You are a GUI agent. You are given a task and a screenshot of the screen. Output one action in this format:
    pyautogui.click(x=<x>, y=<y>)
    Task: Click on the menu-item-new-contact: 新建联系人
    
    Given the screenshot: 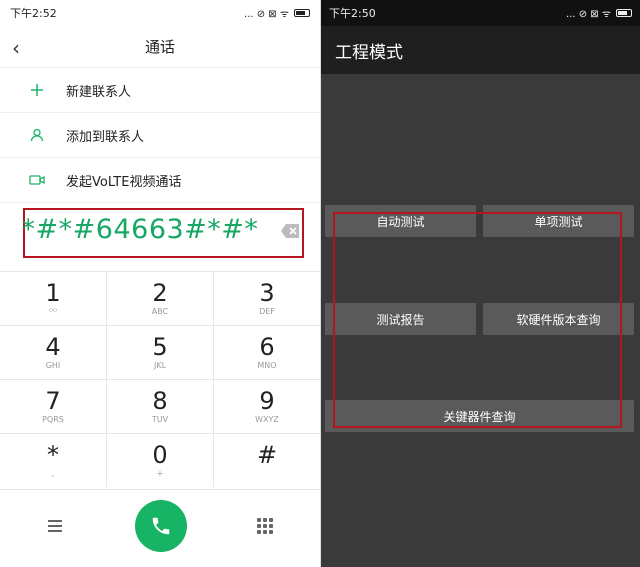 What is the action you would take?
    pyautogui.click(x=160, y=90)
    